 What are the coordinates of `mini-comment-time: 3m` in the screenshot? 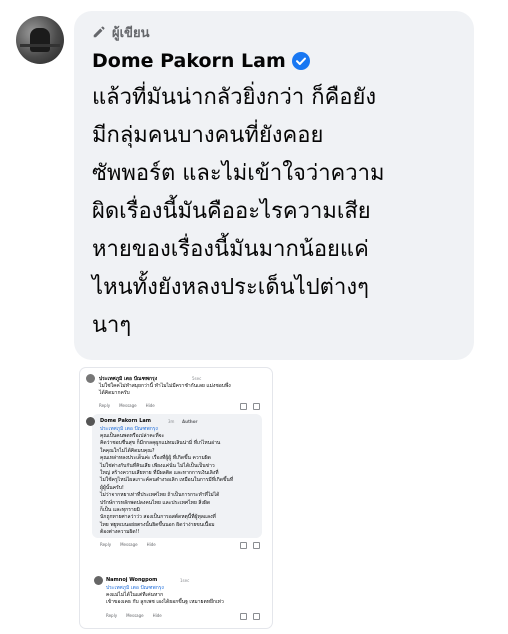 It's located at (171, 421).